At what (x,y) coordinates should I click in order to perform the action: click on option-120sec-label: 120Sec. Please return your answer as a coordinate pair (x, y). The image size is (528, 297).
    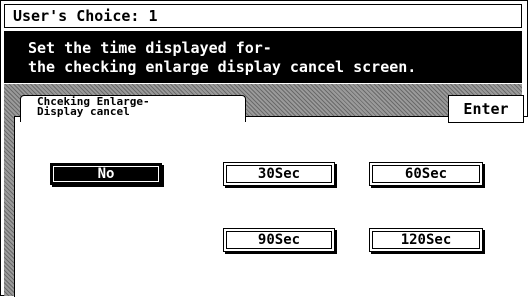
    Looking at the image, I should click on (426, 240).